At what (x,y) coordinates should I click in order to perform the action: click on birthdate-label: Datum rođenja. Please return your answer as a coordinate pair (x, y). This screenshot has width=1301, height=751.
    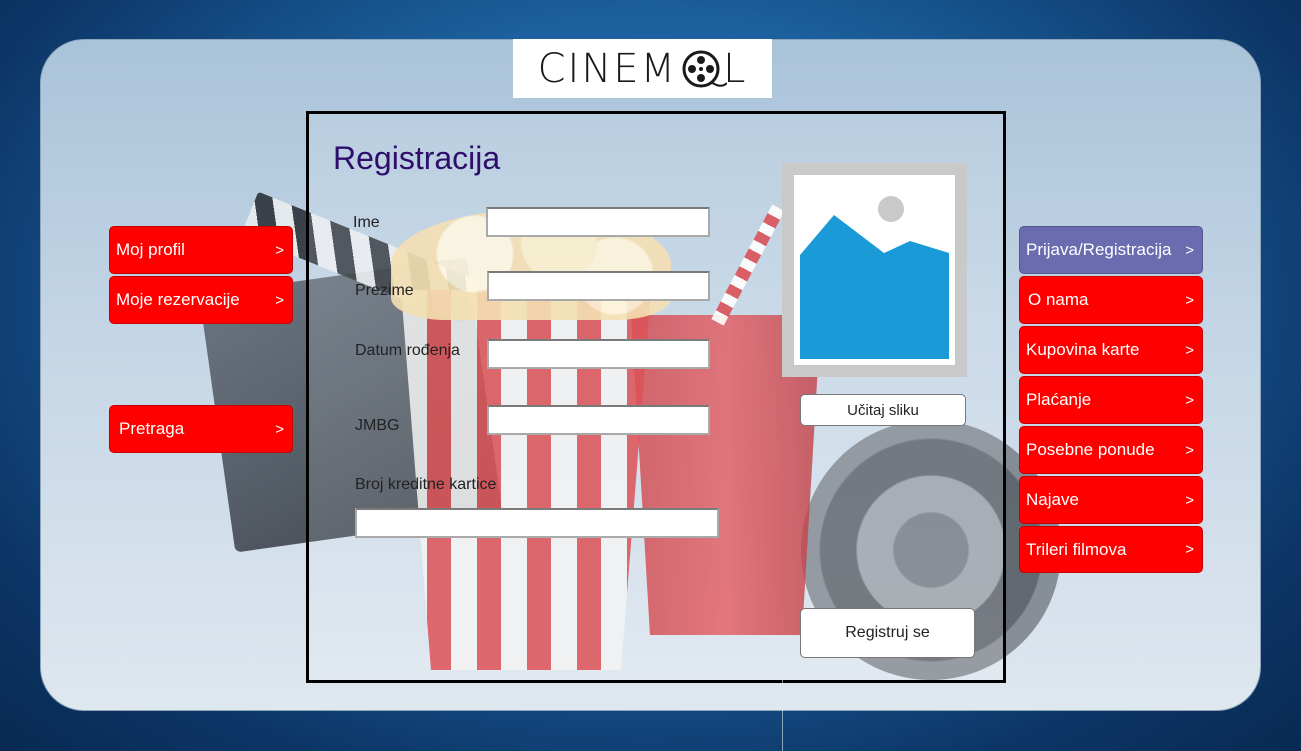
    Looking at the image, I should click on (407, 350).